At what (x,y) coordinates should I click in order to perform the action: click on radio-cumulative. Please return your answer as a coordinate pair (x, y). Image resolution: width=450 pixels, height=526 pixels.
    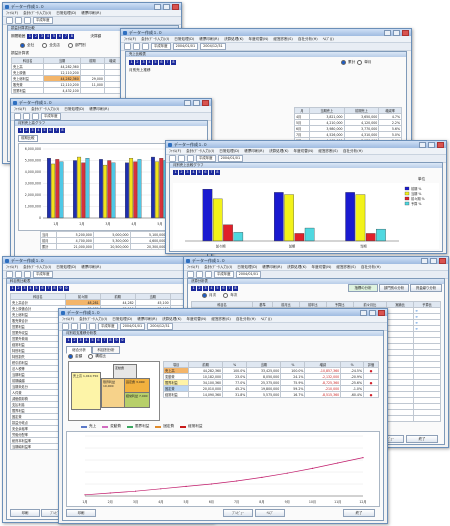
    Looking at the image, I should click on (343, 62).